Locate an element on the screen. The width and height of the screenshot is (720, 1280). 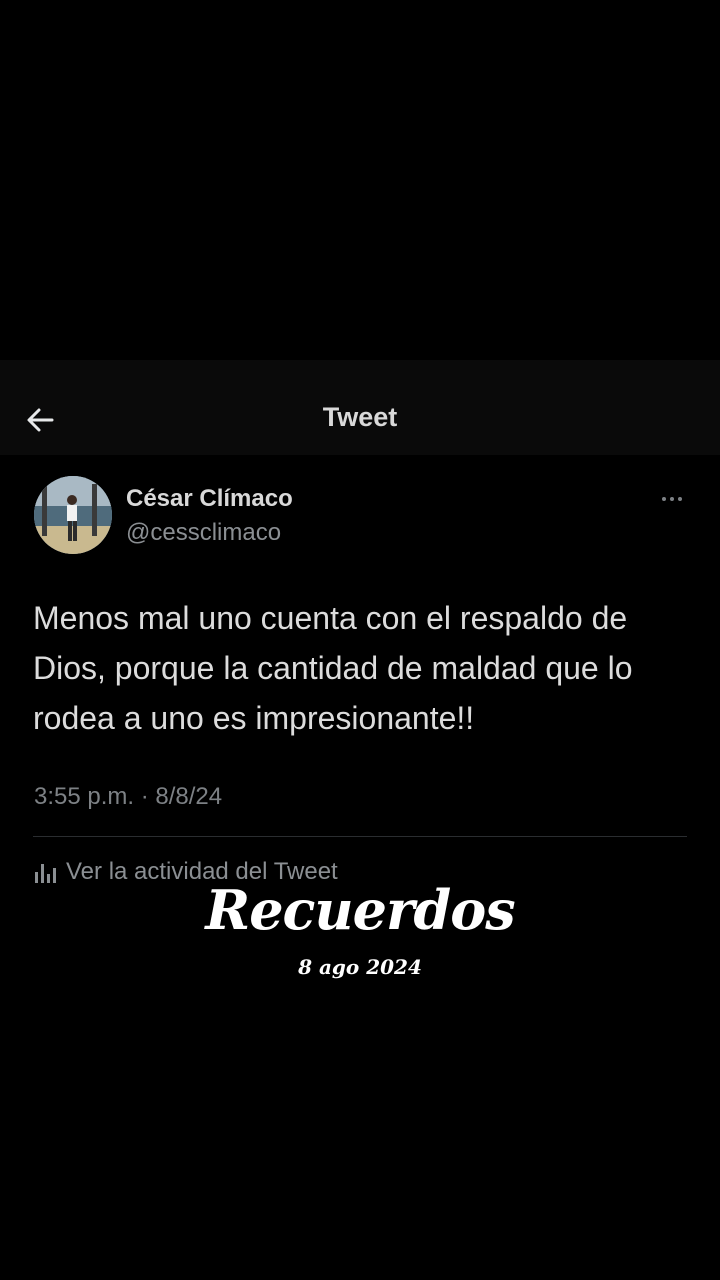
avatar-image is located at coordinates (73, 515).